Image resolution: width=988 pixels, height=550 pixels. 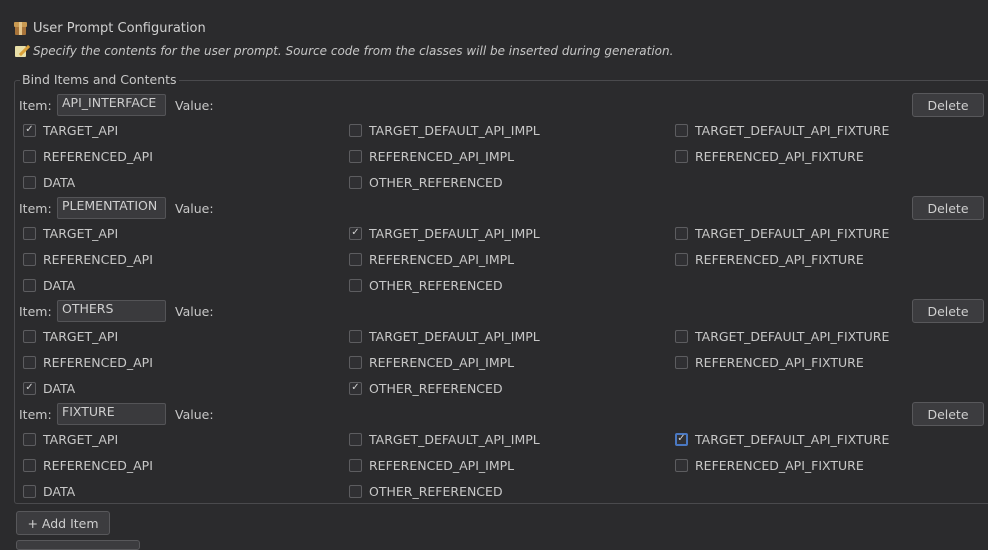 I want to click on add-item-button: + Add Item, so click(x=63, y=523).